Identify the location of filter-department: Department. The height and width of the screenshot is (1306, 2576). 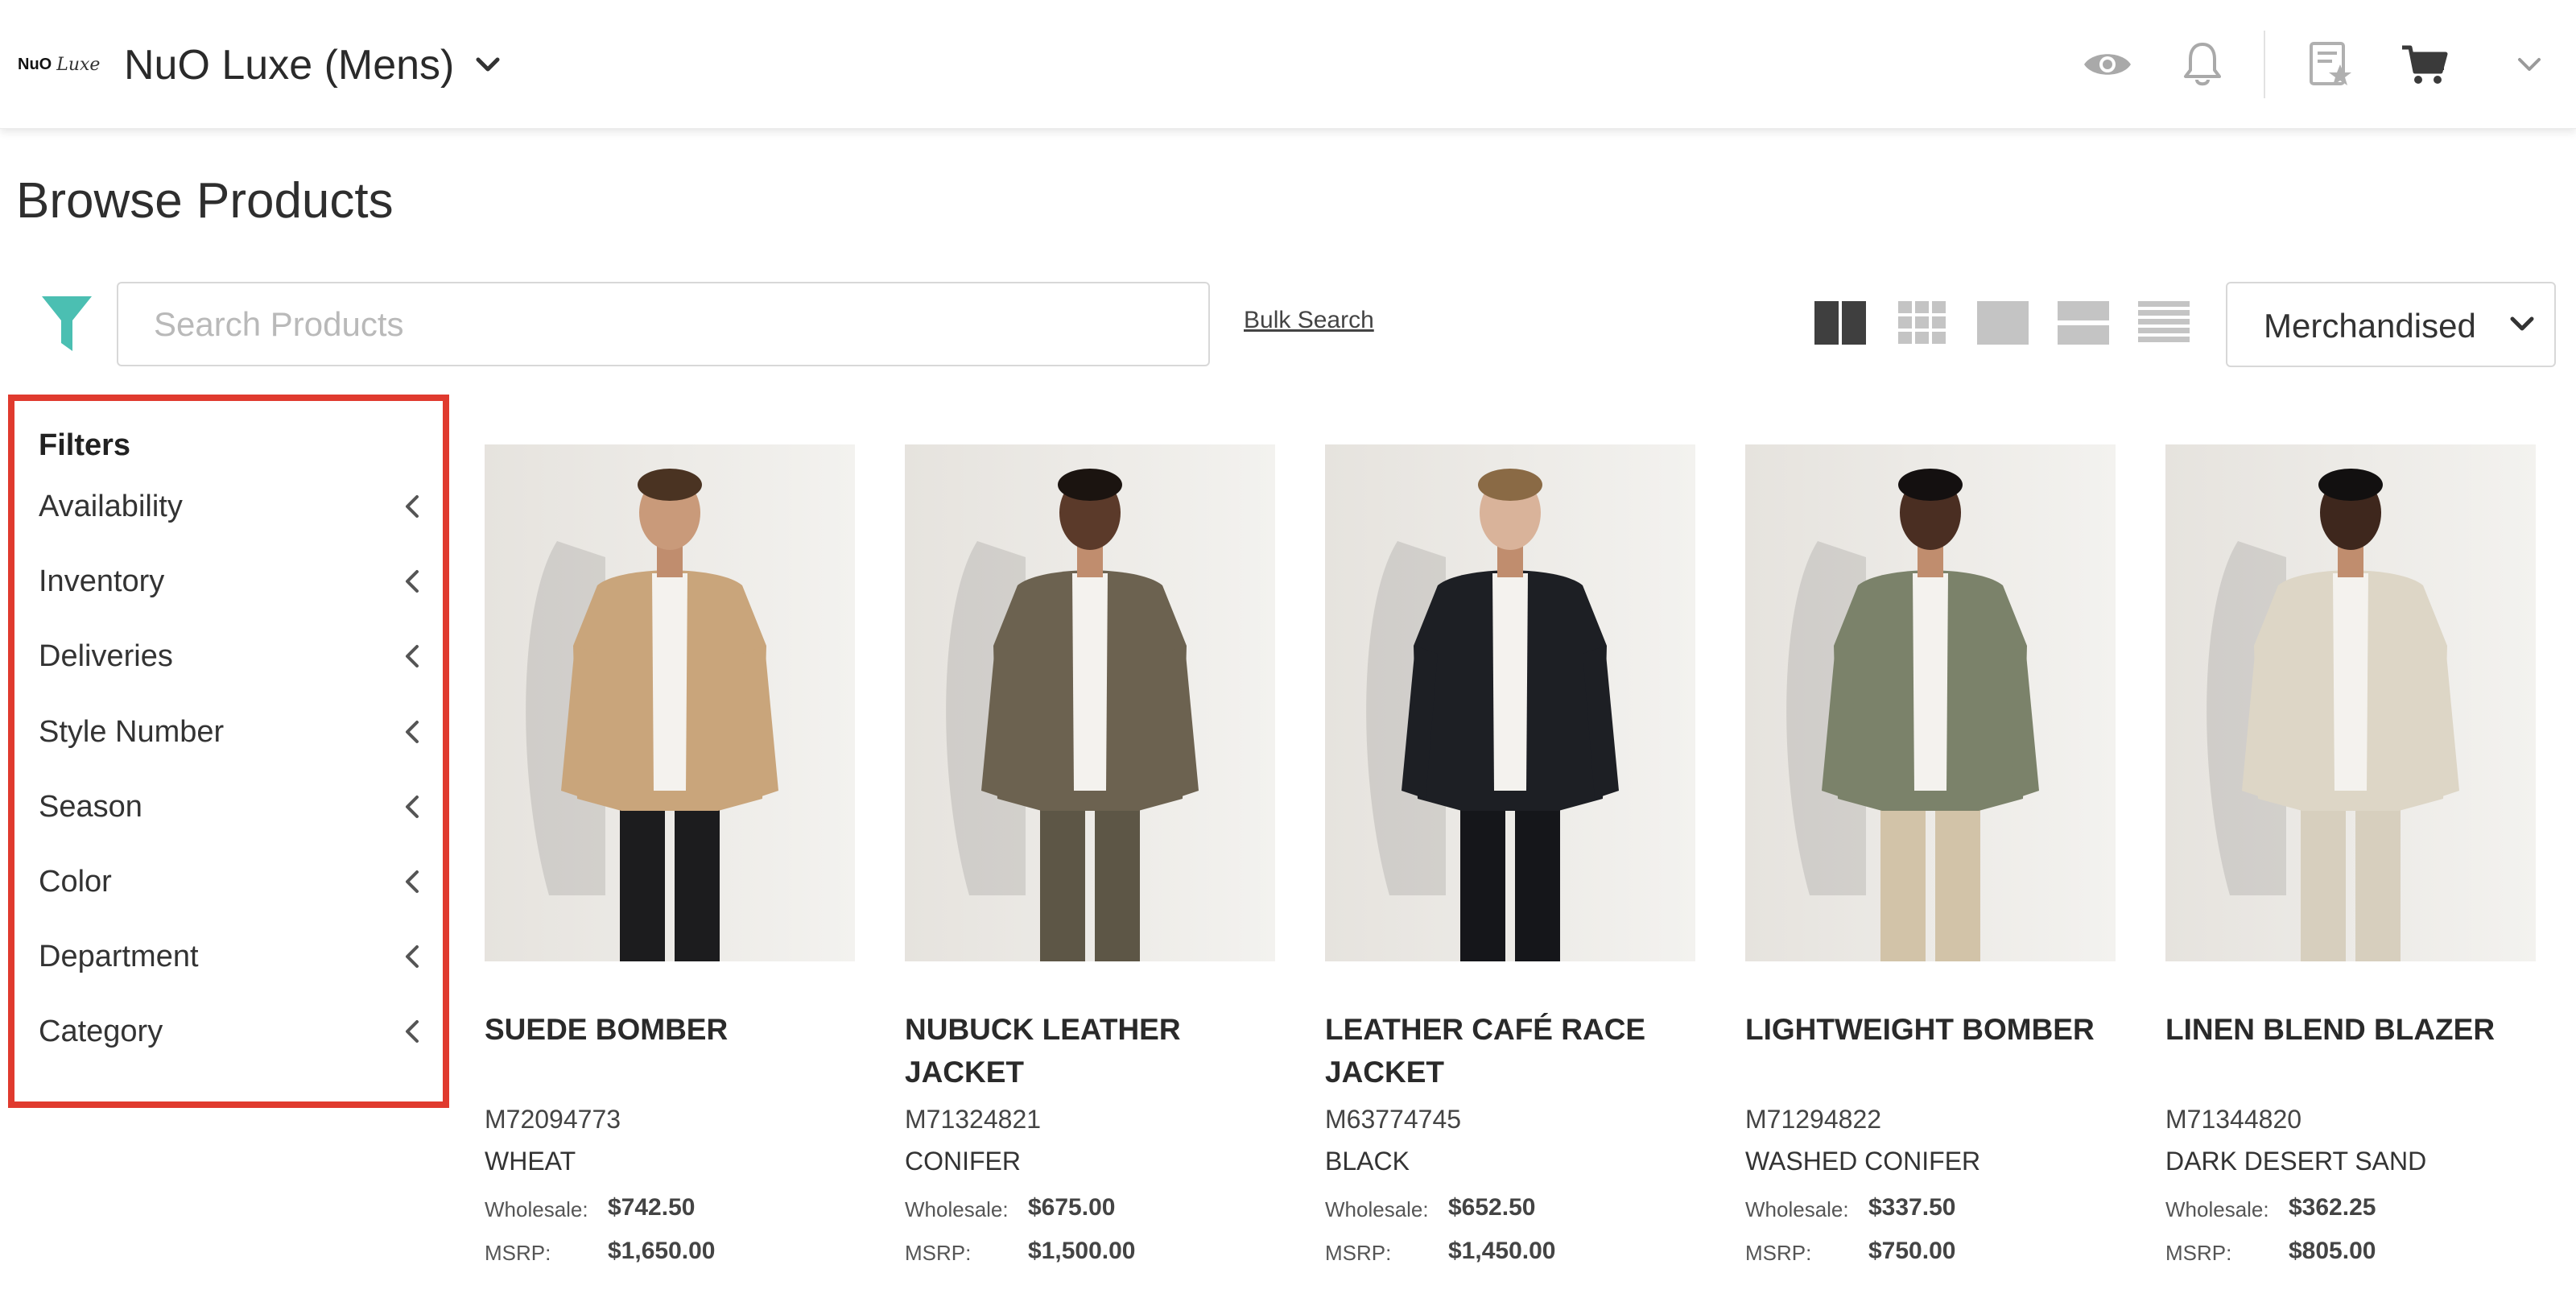
(228, 956).